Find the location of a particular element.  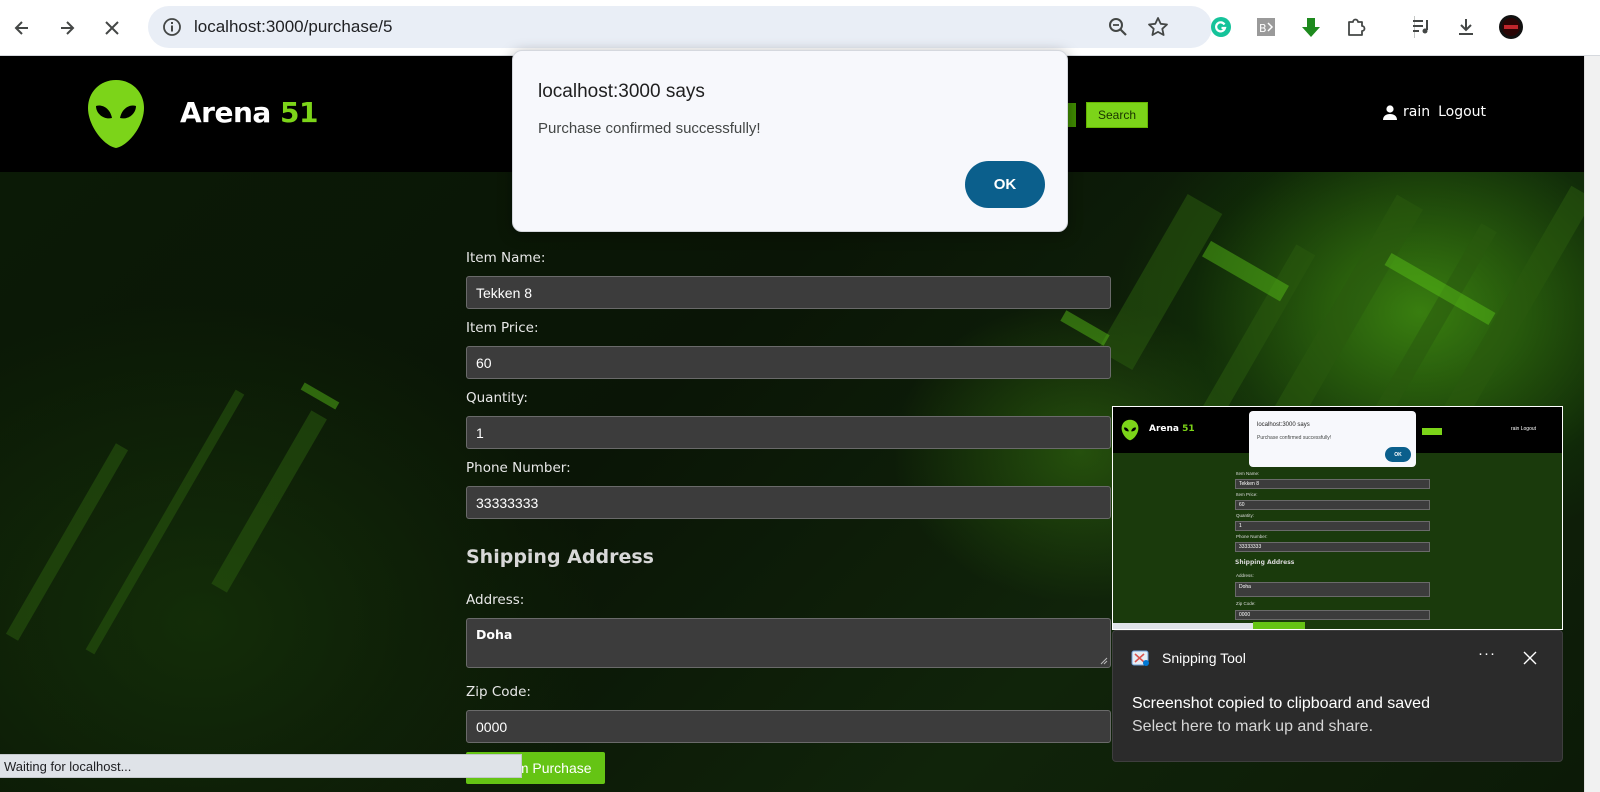

thumbnail-phone-label: Phone Number: is located at coordinates (1252, 536).